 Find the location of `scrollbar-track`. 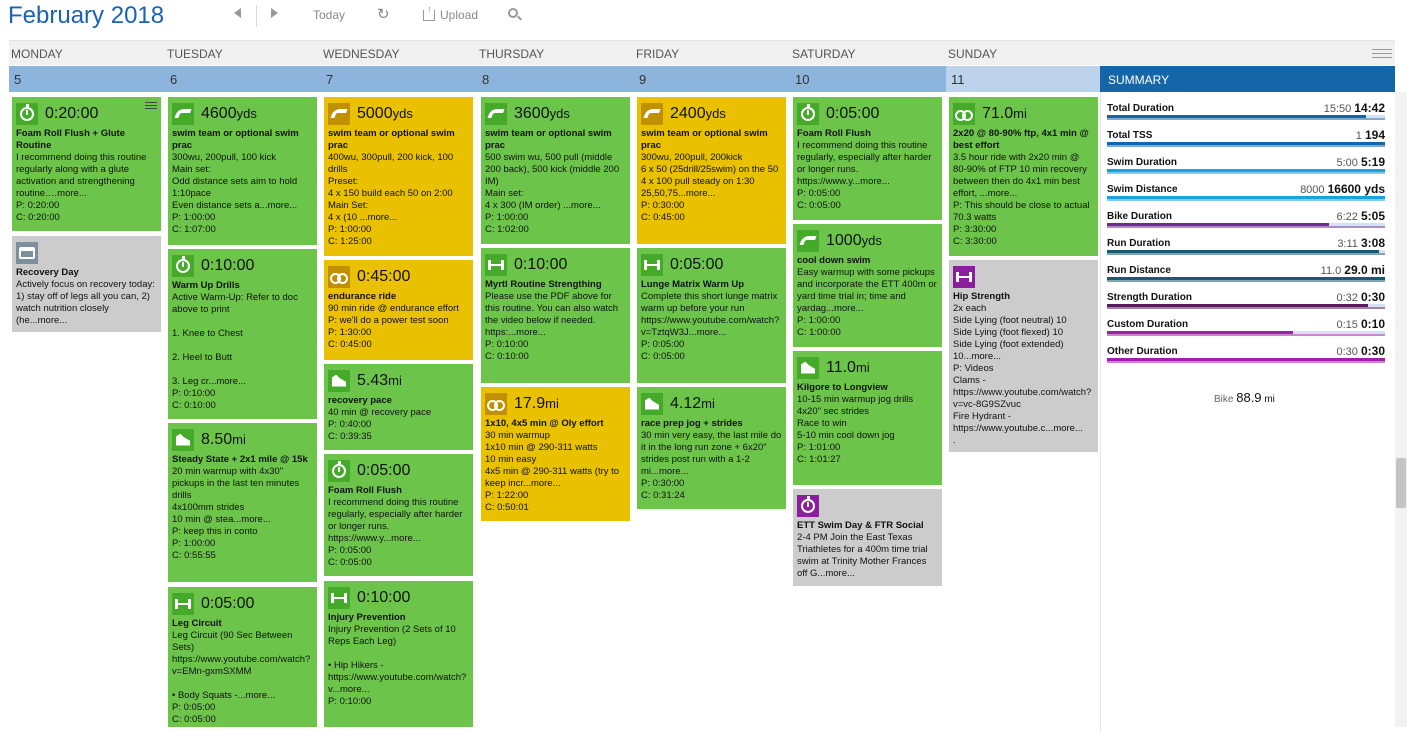

scrollbar-track is located at coordinates (1401, 409).